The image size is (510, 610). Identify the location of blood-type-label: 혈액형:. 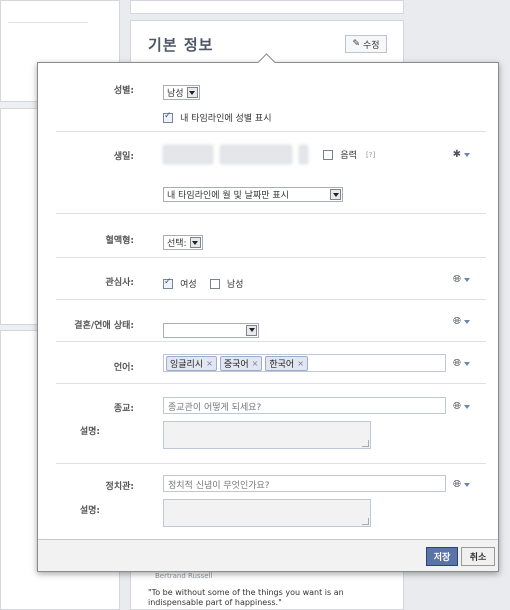
(119, 241).